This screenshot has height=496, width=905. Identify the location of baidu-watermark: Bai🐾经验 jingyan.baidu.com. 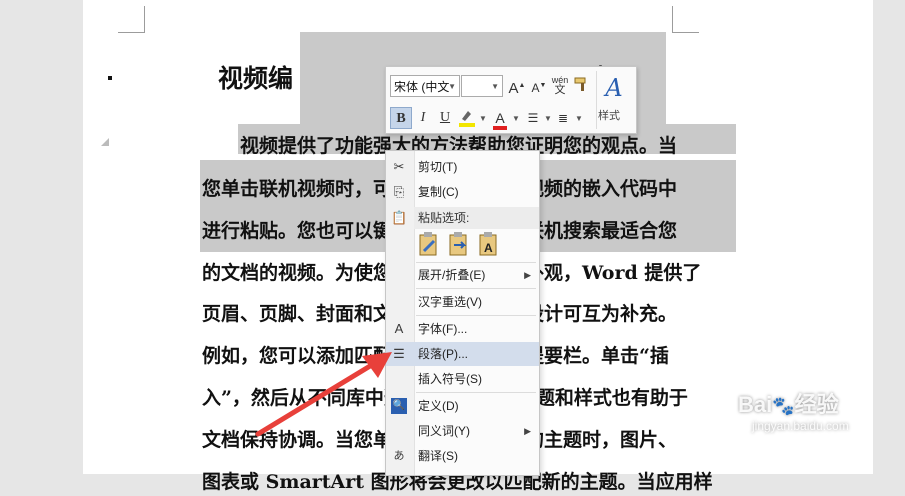
(793, 412).